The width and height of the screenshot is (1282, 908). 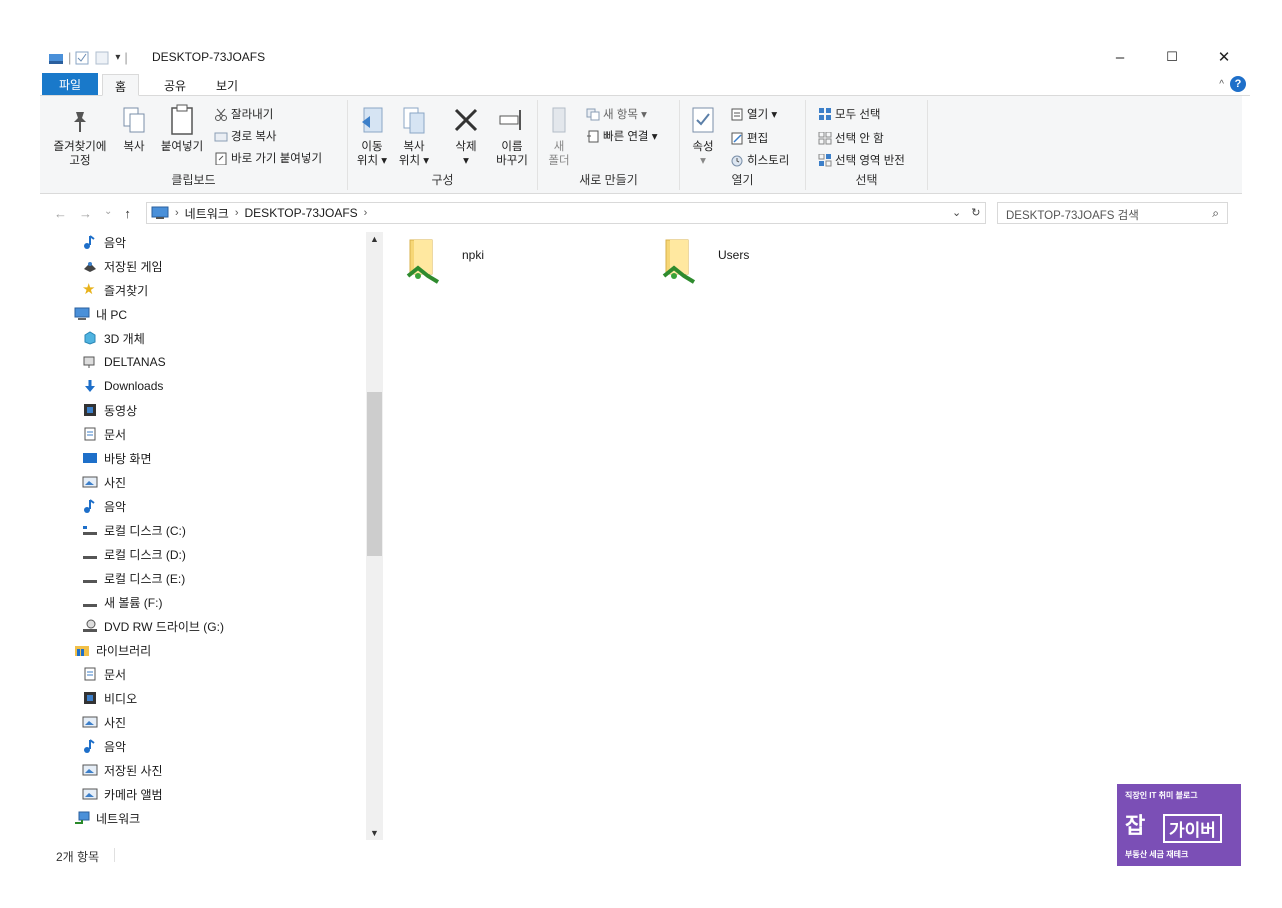 I want to click on search-input: DESKTOP-73JOAFS 검색 ⌕, so click(x=1112, y=213).